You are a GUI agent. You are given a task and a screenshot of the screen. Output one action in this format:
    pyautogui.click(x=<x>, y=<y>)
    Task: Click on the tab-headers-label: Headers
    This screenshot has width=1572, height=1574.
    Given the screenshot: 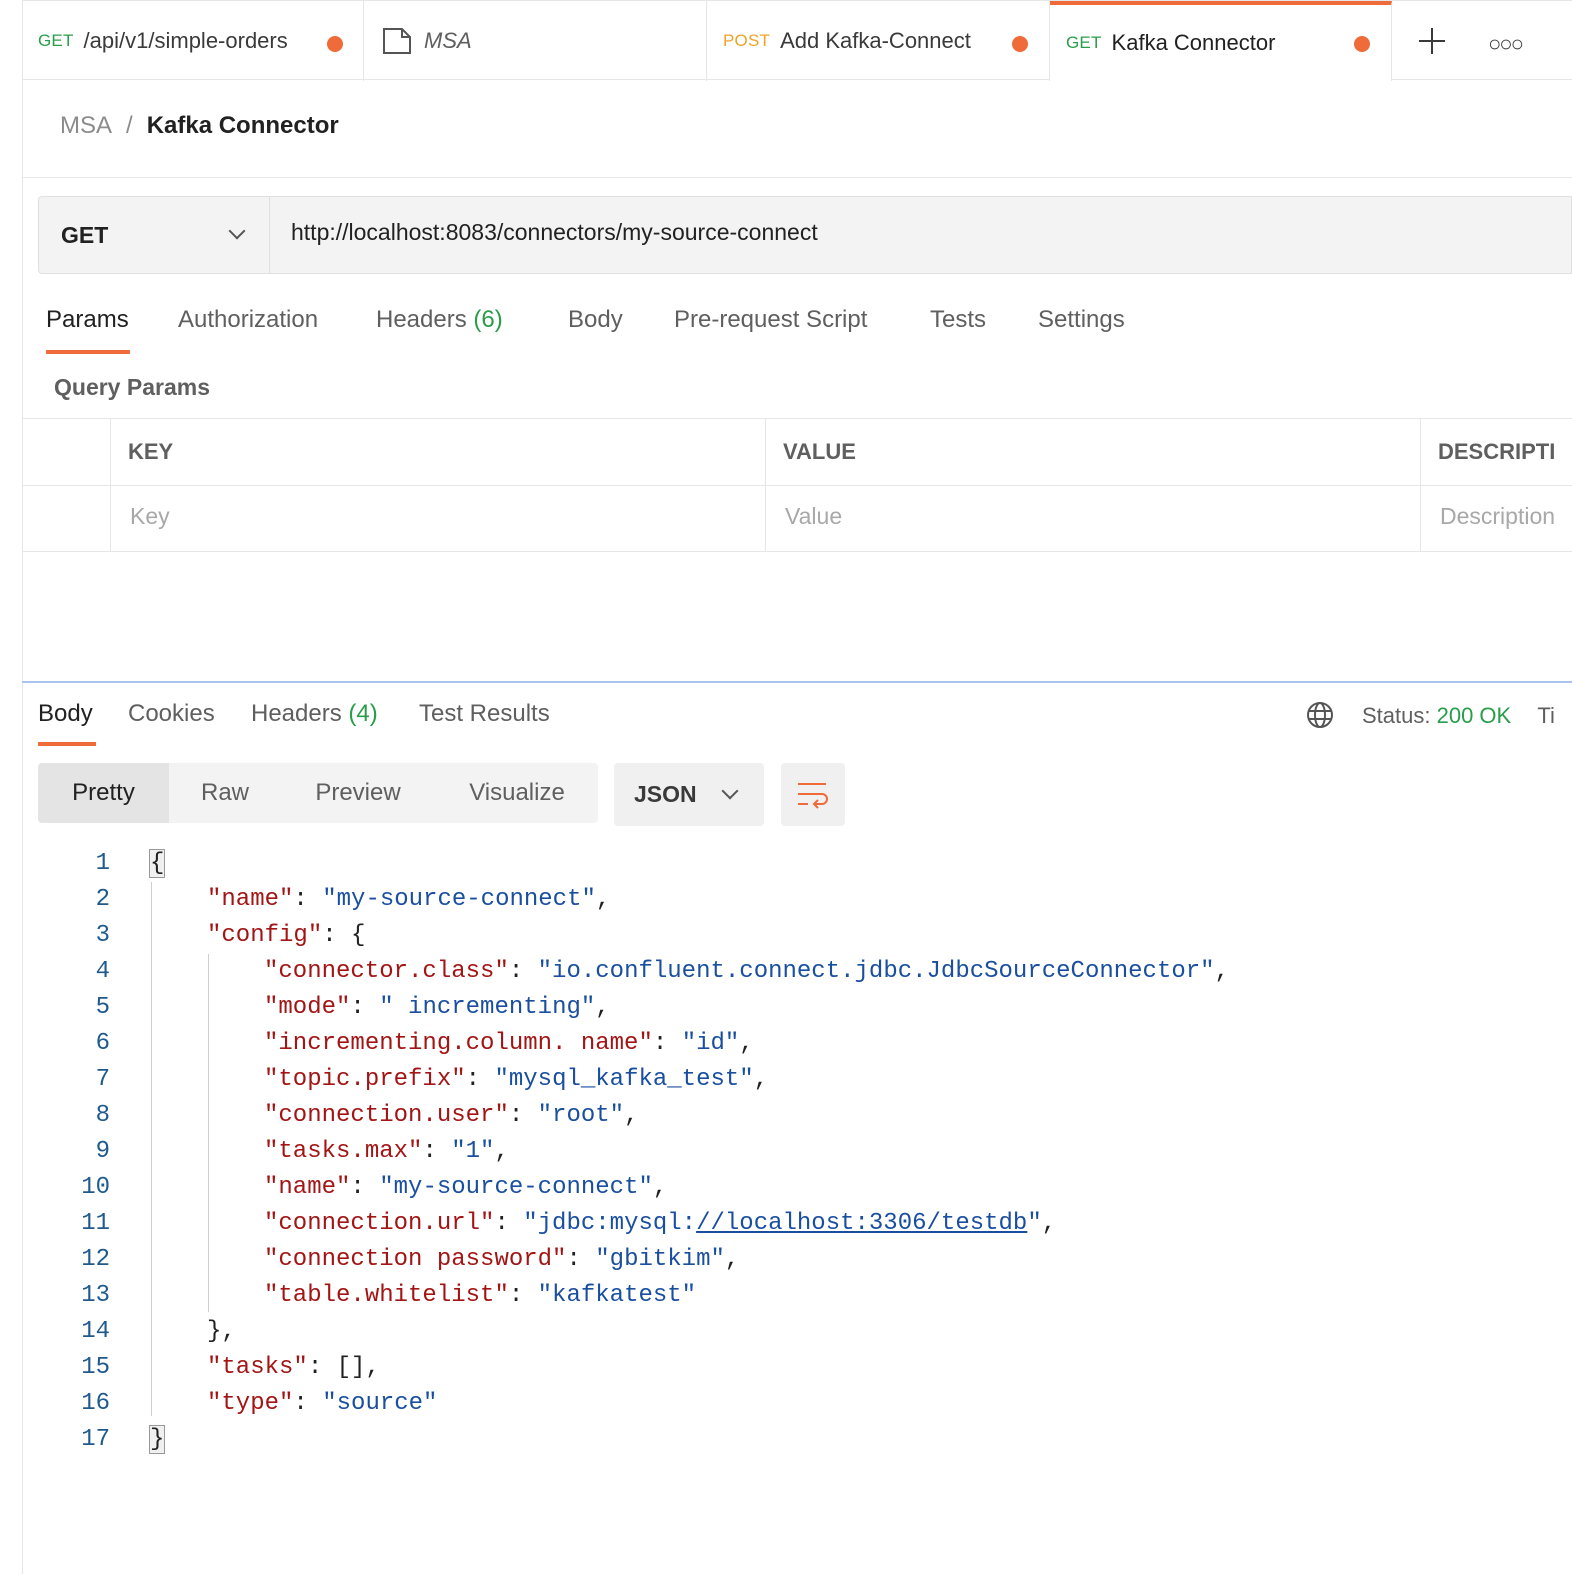 What is the action you would take?
    pyautogui.click(x=421, y=319)
    